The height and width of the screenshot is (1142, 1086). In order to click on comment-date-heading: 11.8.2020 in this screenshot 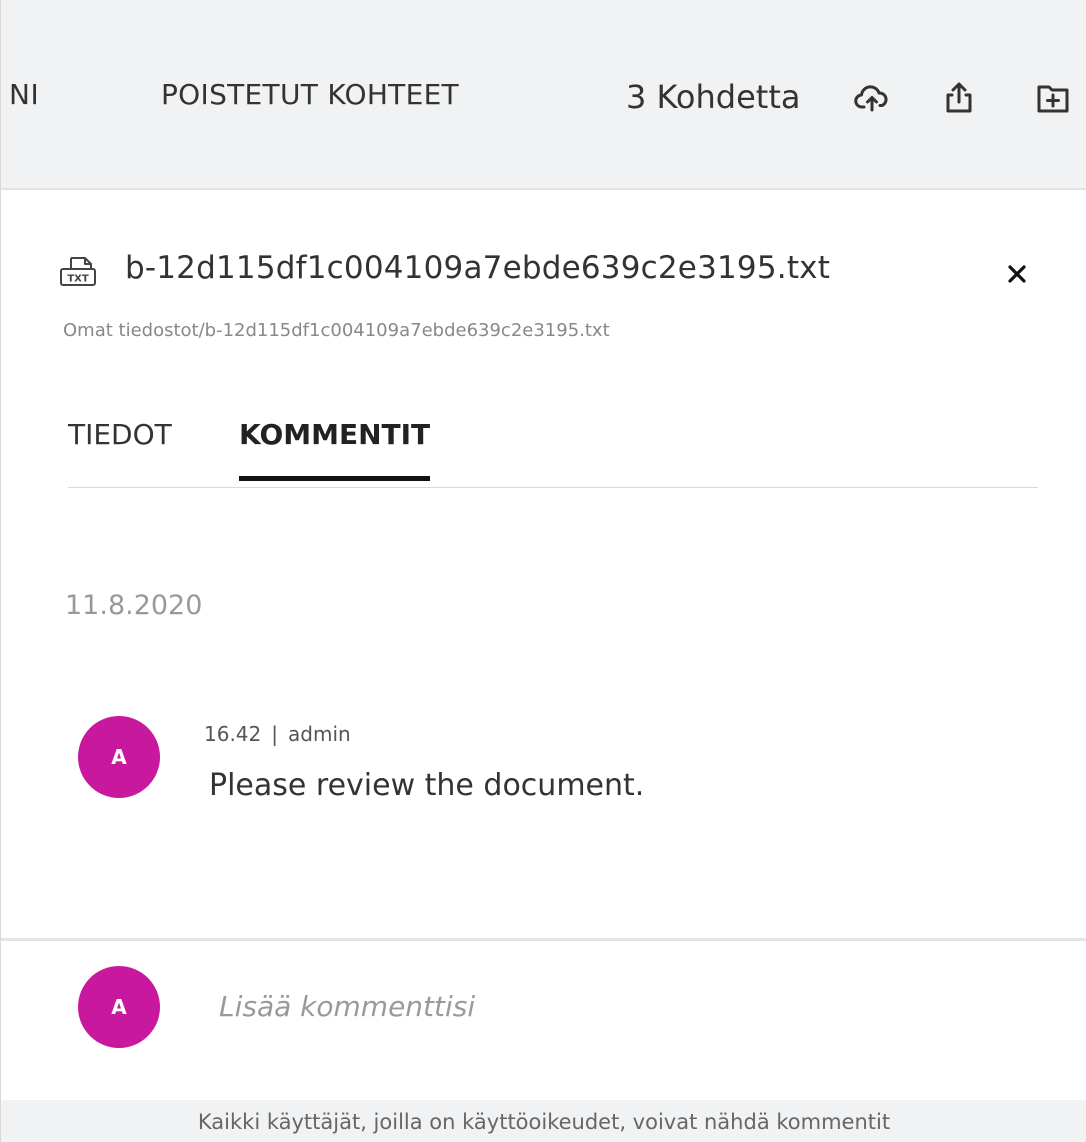, I will do `click(134, 605)`.